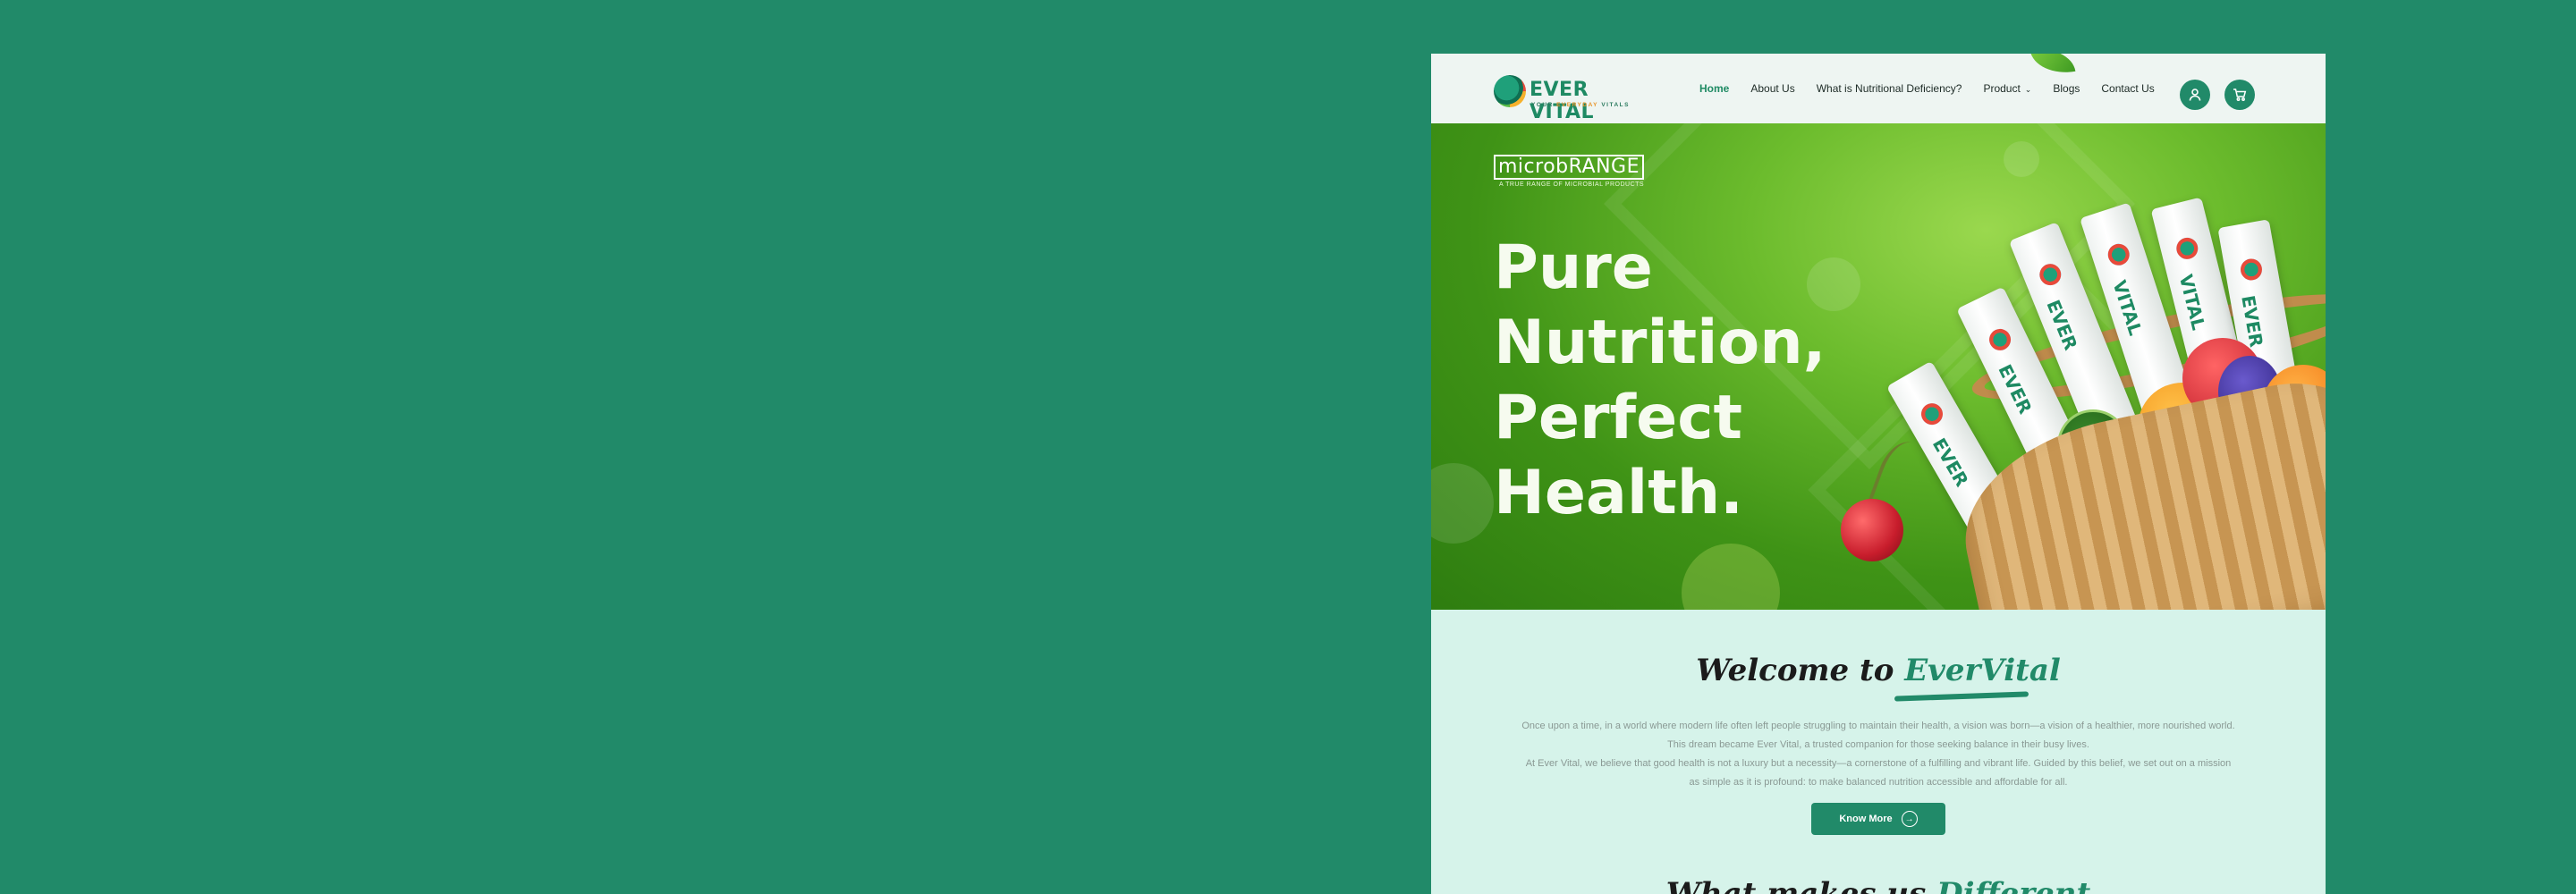 The image size is (2576, 894). What do you see at coordinates (1878, 885) in the screenshot?
I see `different-heading: What makes us Different` at bounding box center [1878, 885].